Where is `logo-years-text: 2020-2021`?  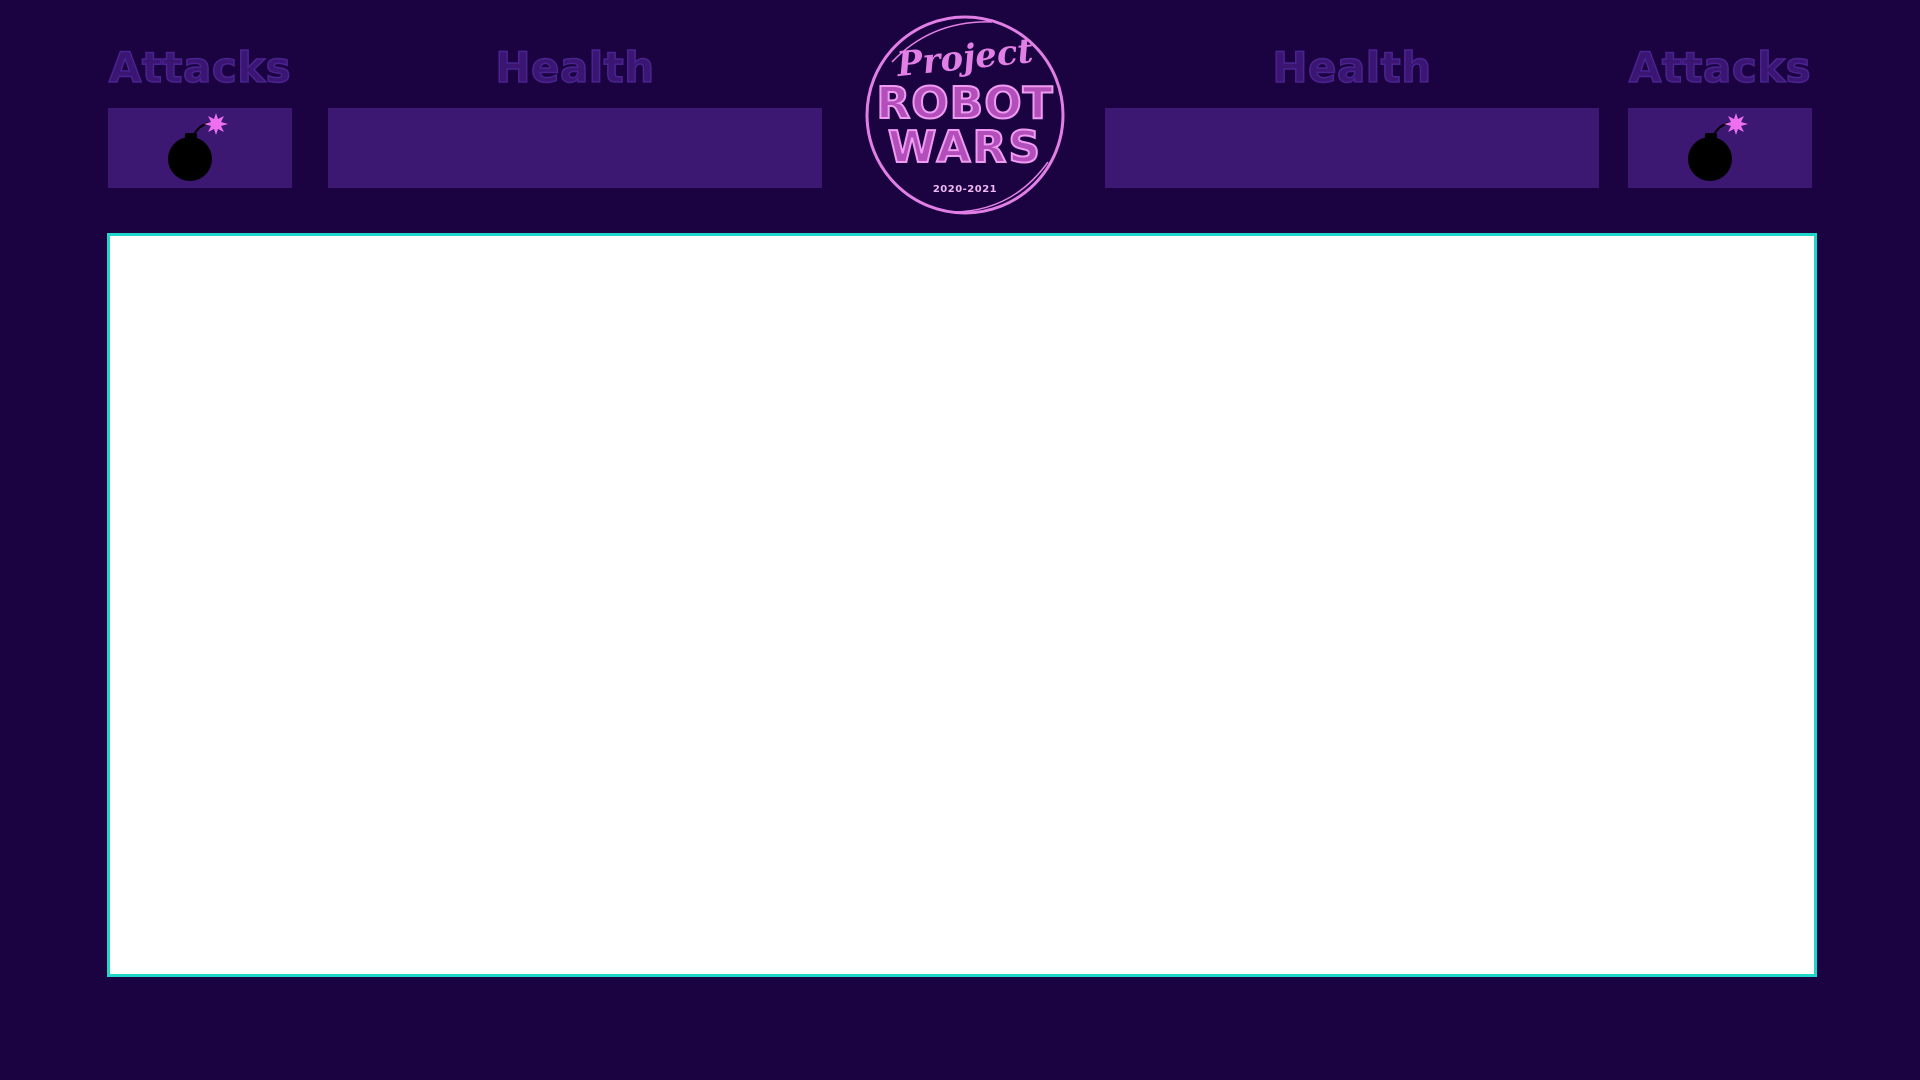
logo-years-text: 2020-2021 is located at coordinates (965, 189).